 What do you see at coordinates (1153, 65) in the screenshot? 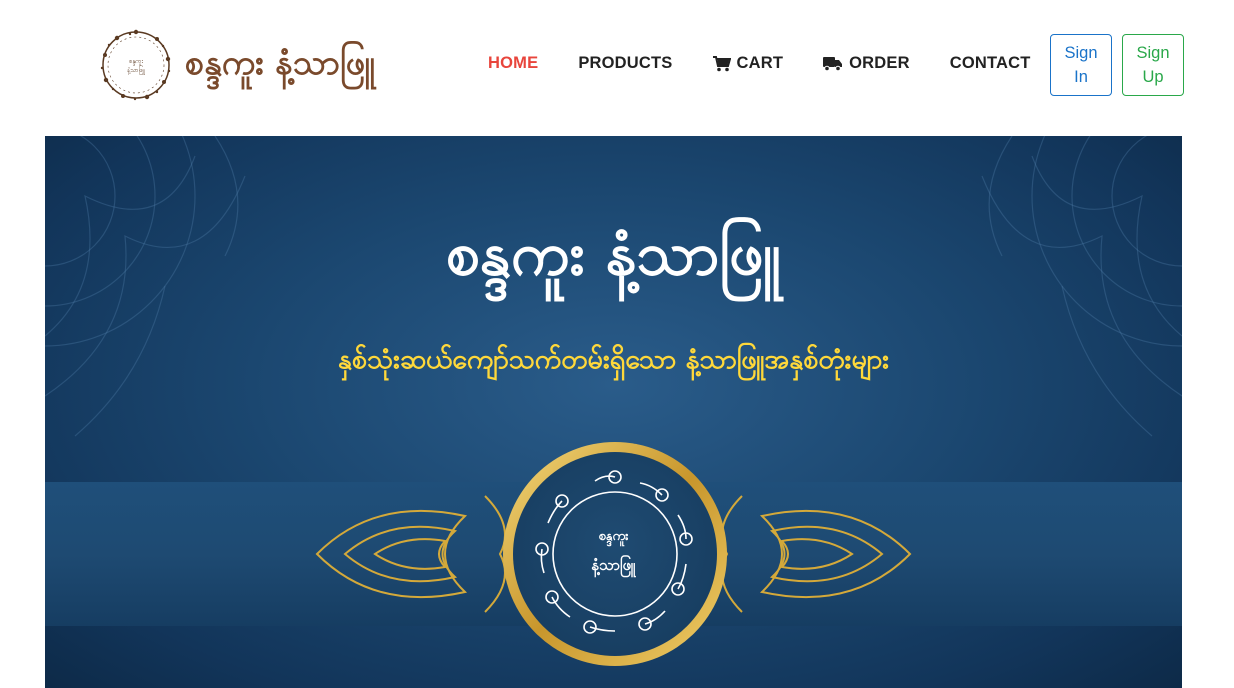
I see `sign-up-button: Sign Up` at bounding box center [1153, 65].